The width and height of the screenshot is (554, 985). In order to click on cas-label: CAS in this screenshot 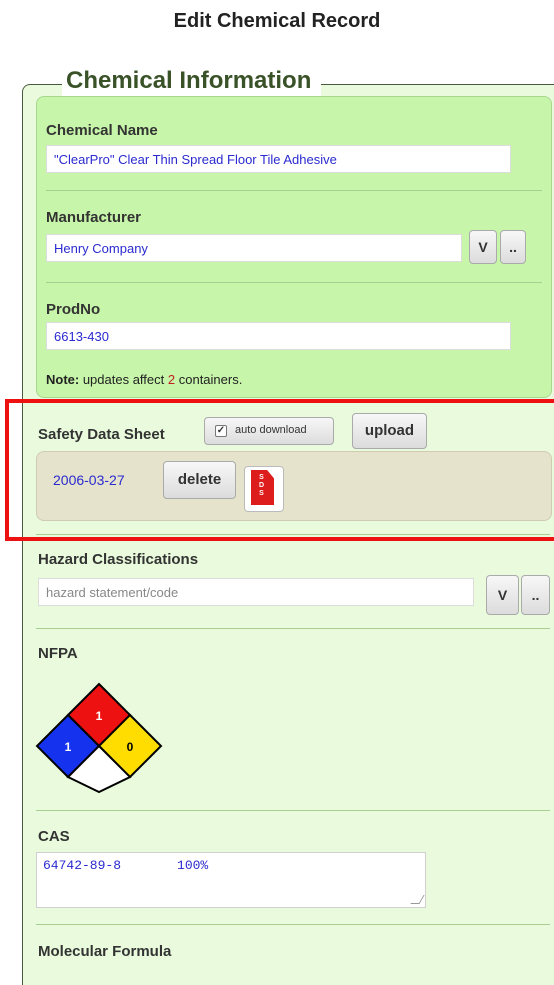, I will do `click(54, 836)`.